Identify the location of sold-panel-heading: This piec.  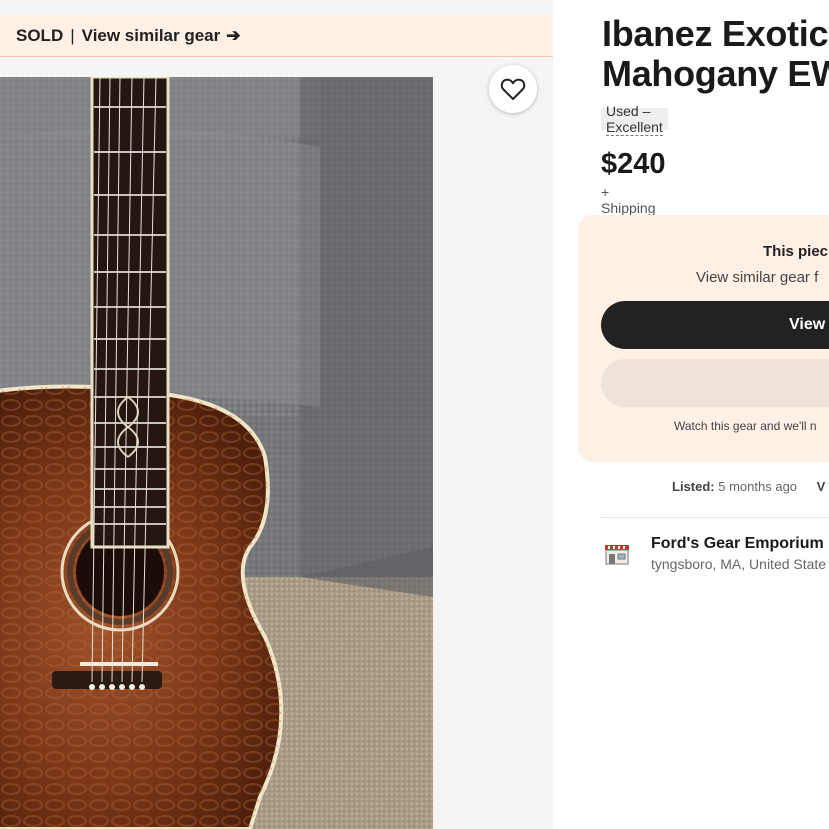
(796, 251).